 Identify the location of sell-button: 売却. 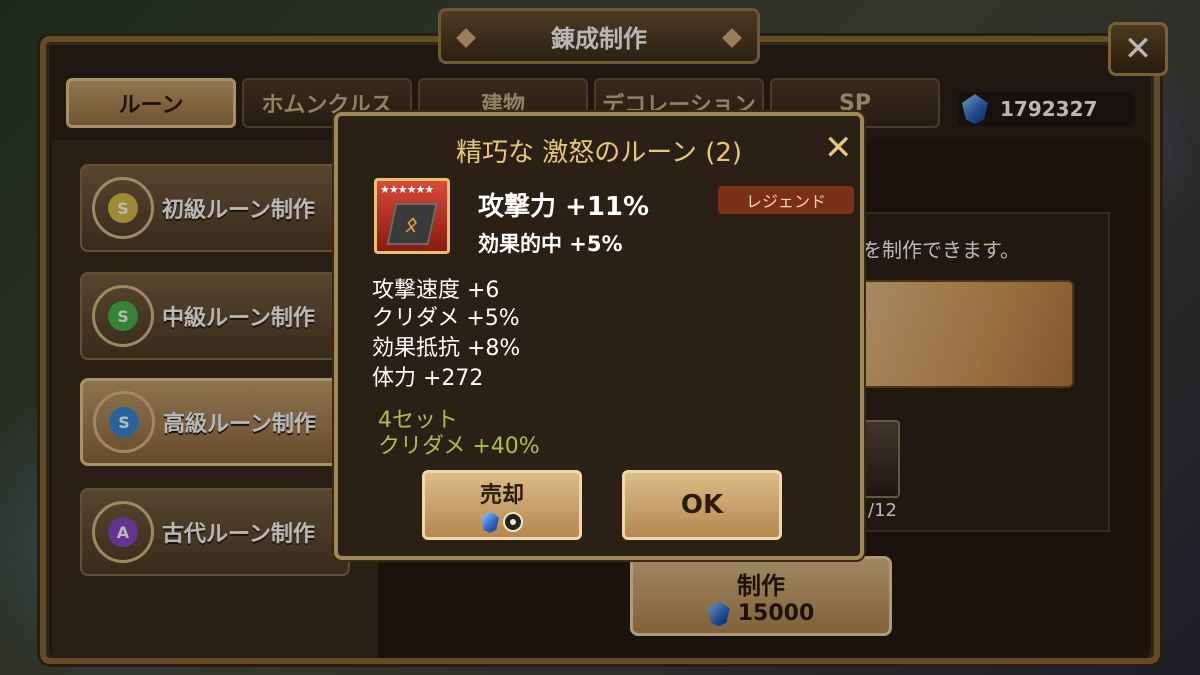
(502, 505).